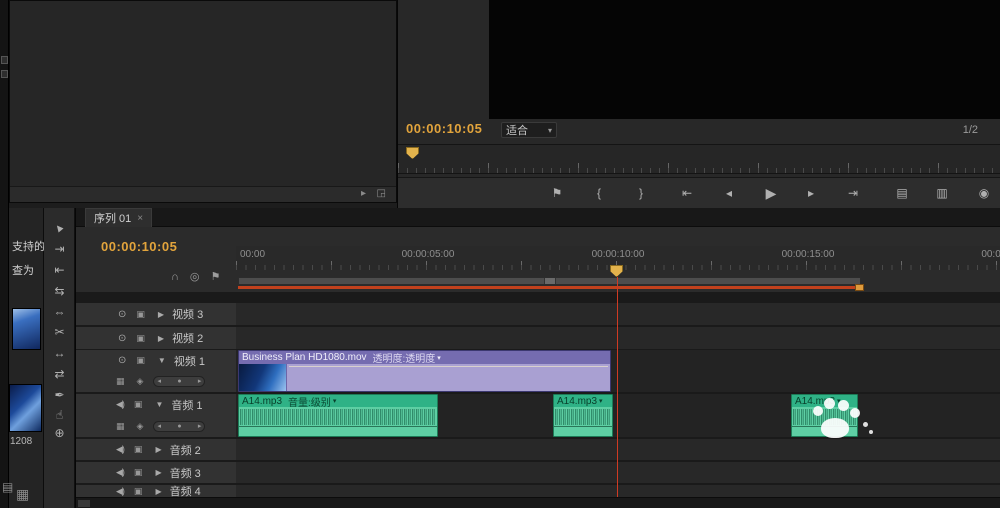  Describe the element at coordinates (444, 128) in the screenshot. I see `monitor-timecode: 00:00:10:05` at that location.